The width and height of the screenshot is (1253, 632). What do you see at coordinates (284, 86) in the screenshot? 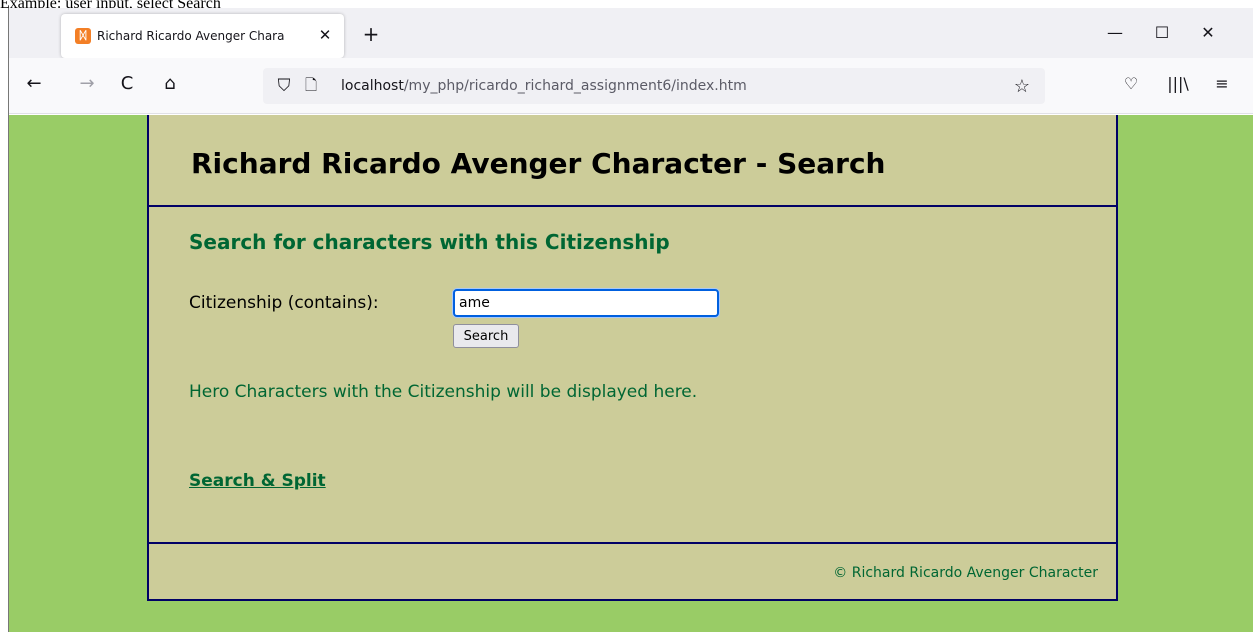
I see `shield-icon: ⛉` at bounding box center [284, 86].